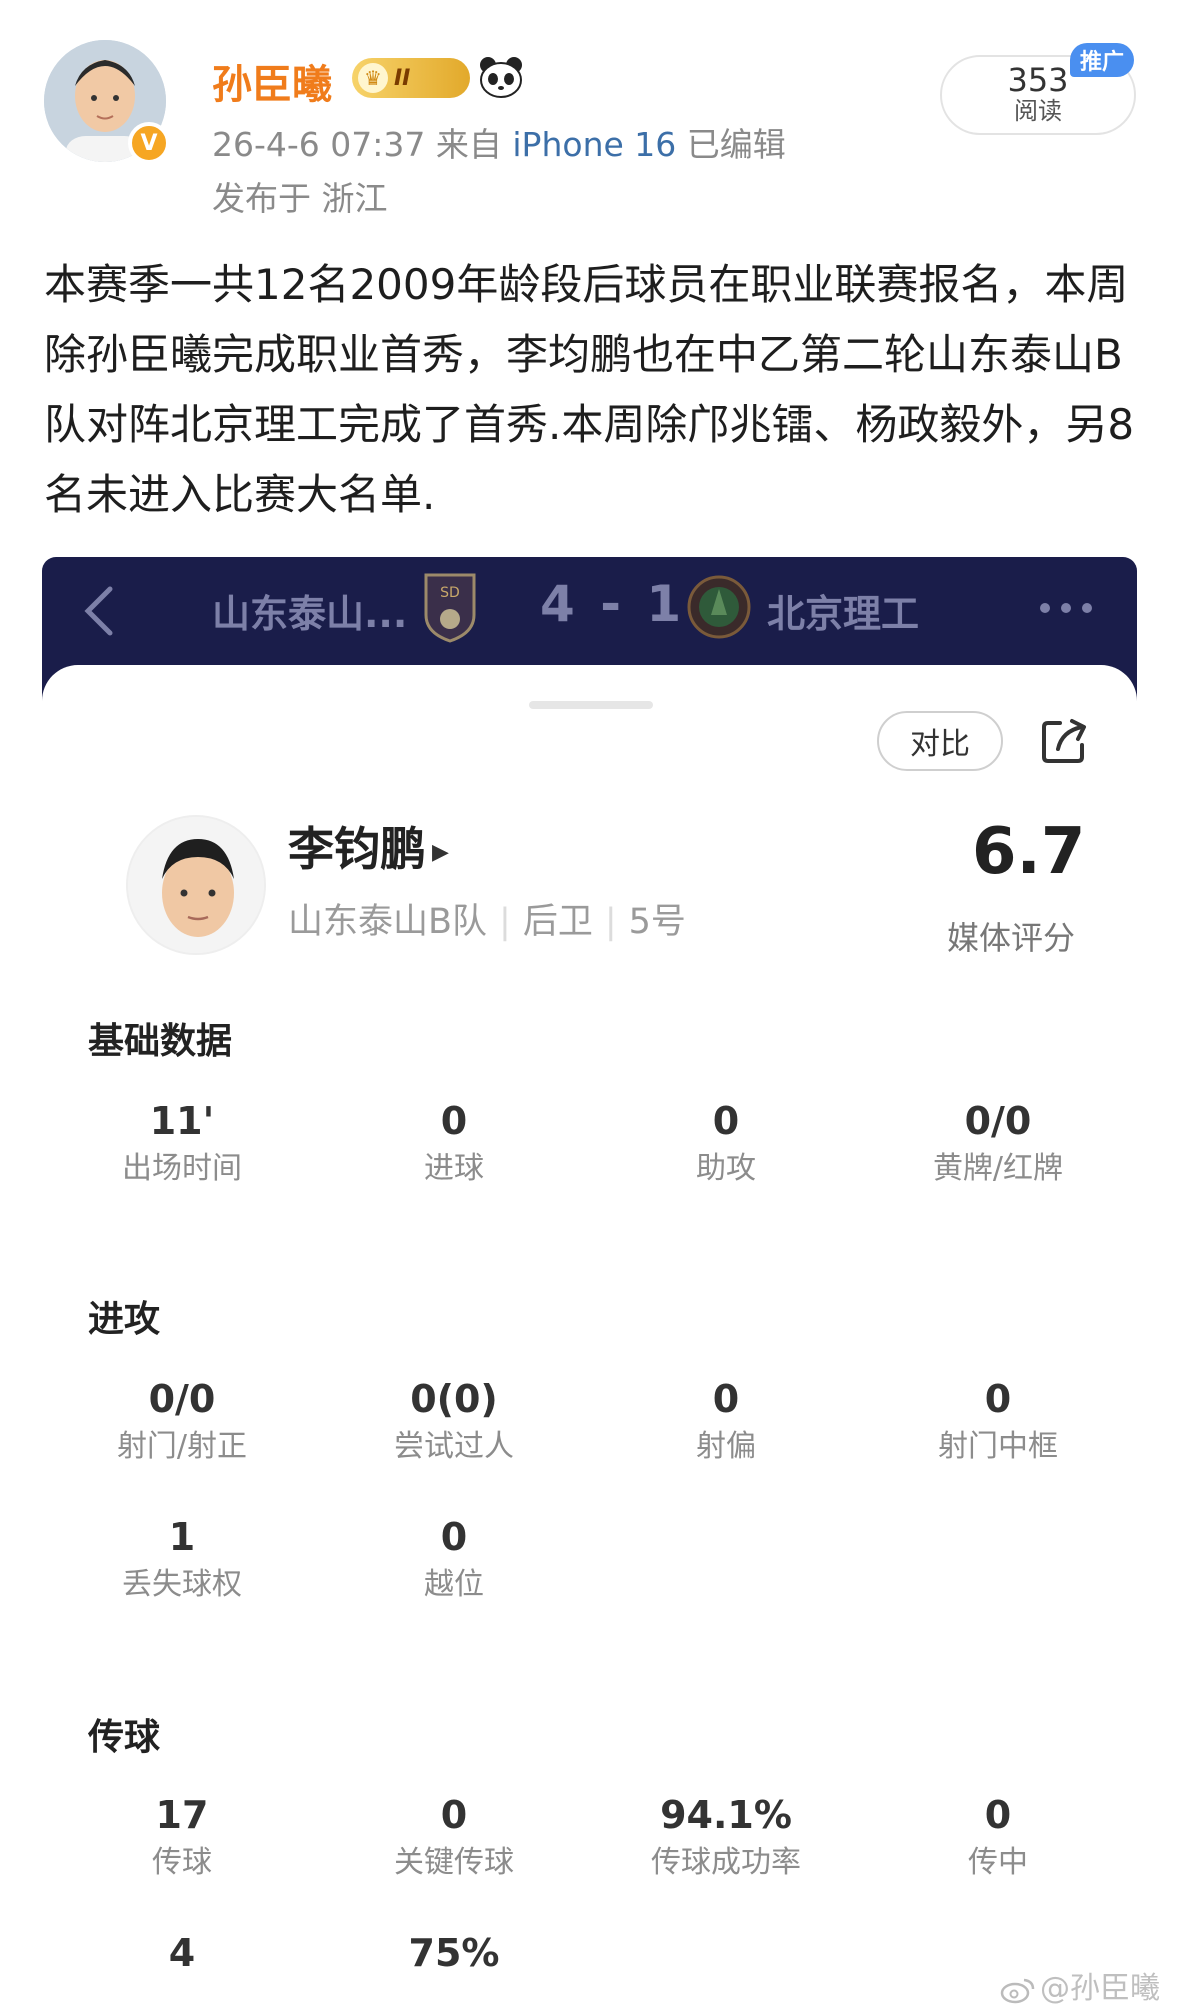  What do you see at coordinates (726, 1446) in the screenshot?
I see `stat-label: 射偏` at bounding box center [726, 1446].